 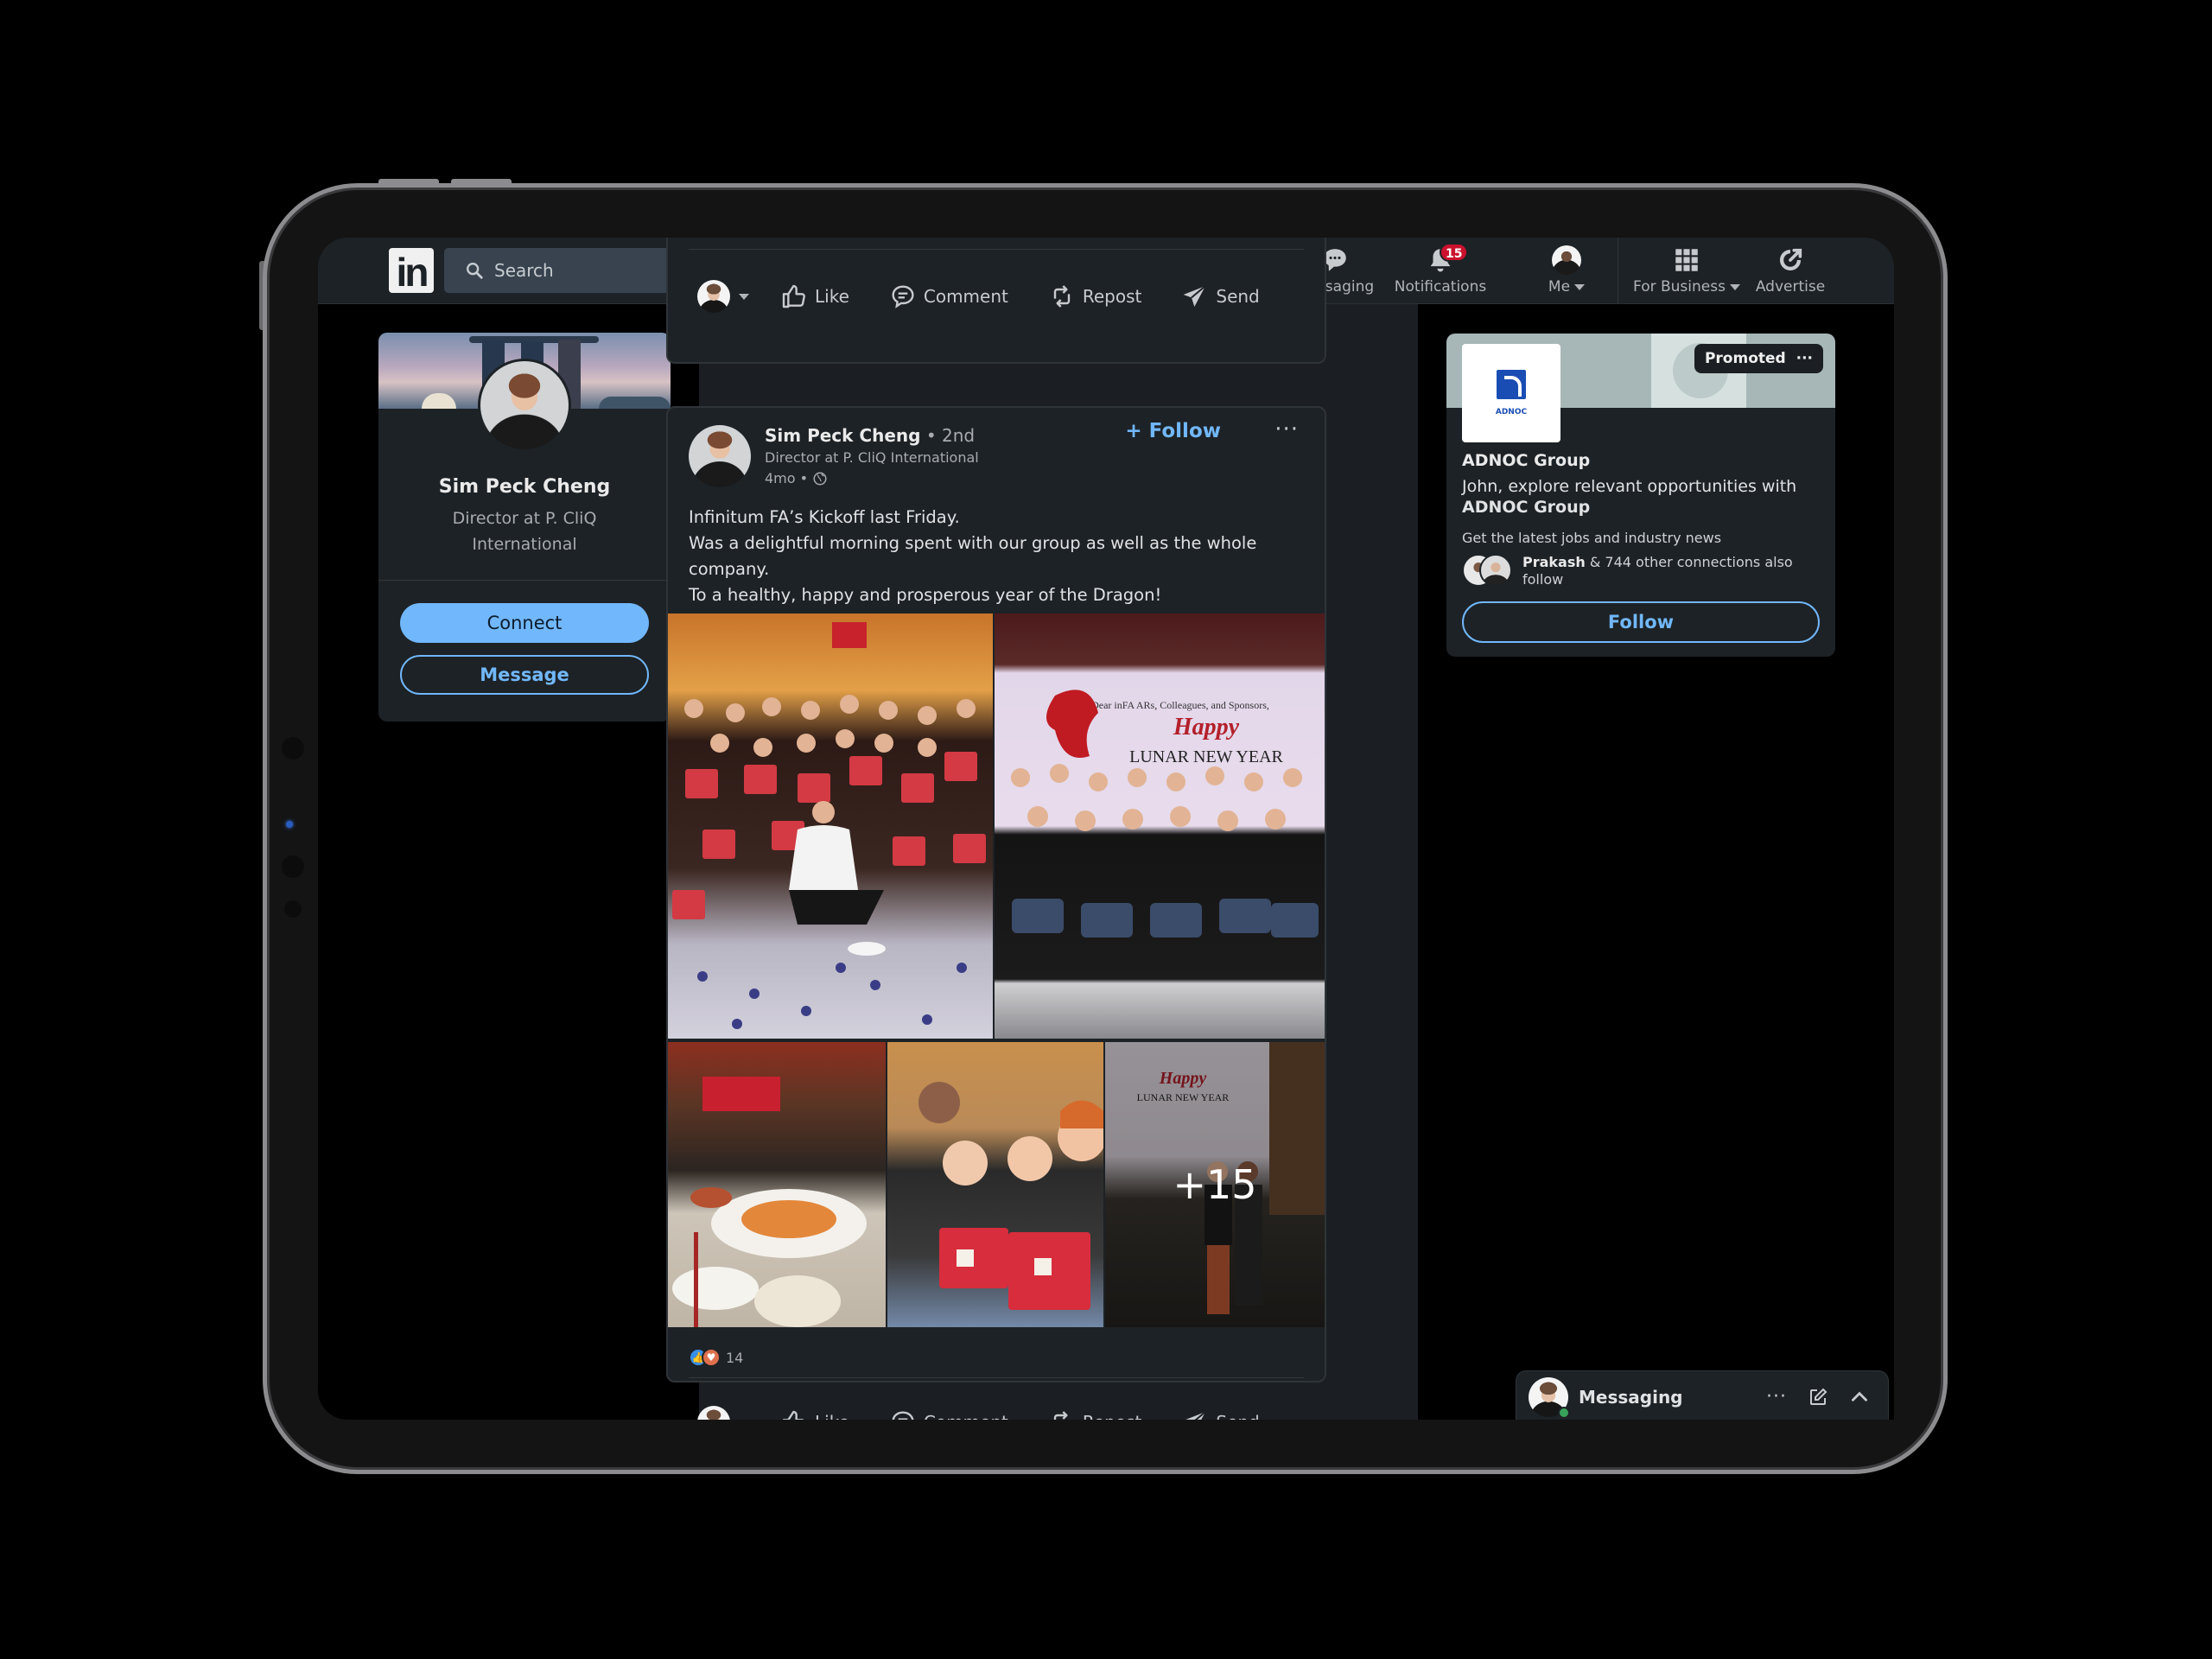 I want to click on repost-label: Repost, so click(x=1112, y=1416).